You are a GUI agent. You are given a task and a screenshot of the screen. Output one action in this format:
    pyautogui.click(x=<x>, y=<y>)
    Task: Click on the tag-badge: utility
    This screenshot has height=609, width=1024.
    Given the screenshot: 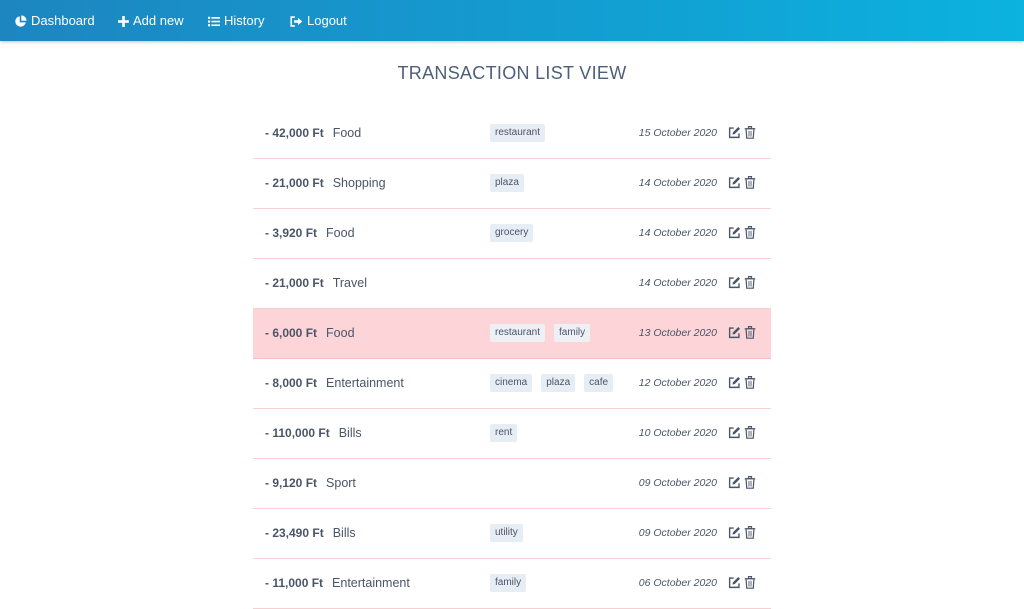 What is the action you would take?
    pyautogui.click(x=506, y=533)
    